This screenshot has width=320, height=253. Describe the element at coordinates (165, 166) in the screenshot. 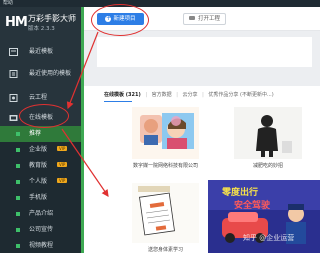

I see `template-caption: 数字媒一院网络科技有限公司` at that location.